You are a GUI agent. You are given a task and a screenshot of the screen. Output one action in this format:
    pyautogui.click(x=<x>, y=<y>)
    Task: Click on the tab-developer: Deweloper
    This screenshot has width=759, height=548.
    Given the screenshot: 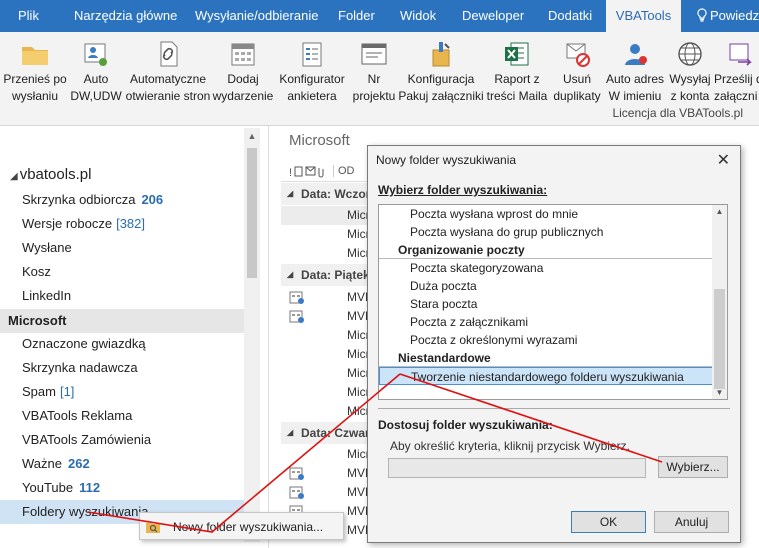 What is the action you would take?
    pyautogui.click(x=493, y=16)
    